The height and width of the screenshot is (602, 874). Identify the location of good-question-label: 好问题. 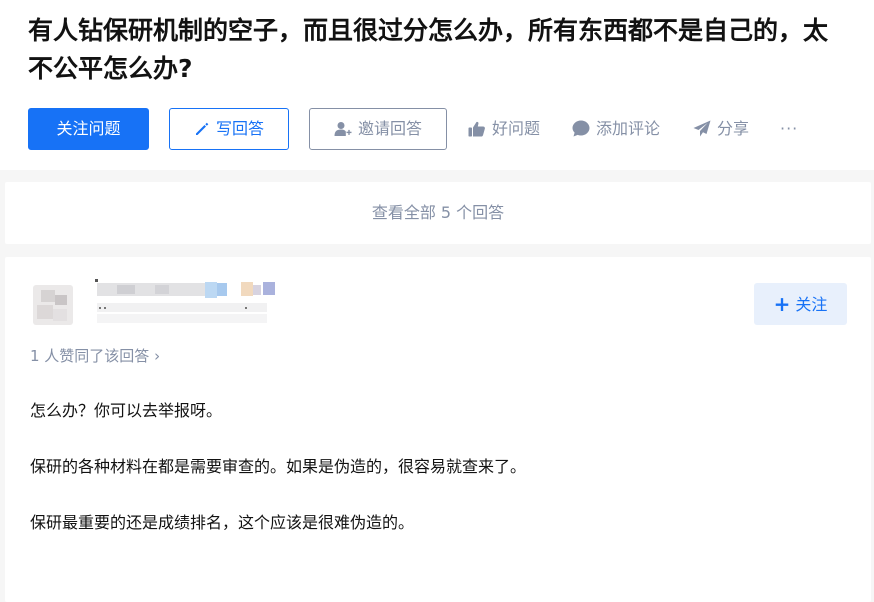
(516, 128).